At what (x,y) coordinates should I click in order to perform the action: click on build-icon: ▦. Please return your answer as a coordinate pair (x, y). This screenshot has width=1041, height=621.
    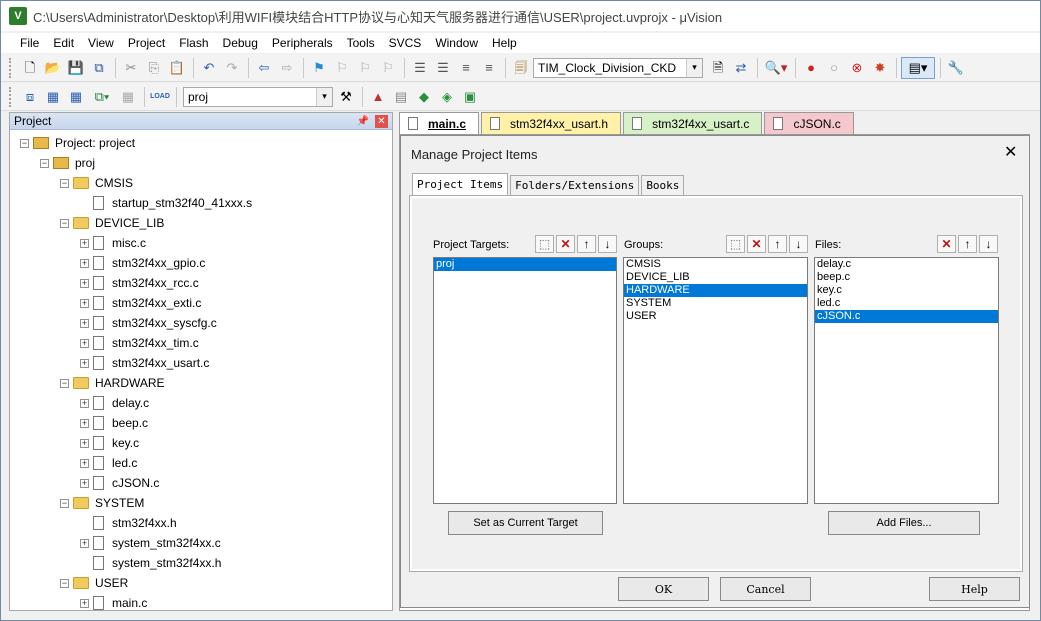
    Looking at the image, I should click on (53, 97).